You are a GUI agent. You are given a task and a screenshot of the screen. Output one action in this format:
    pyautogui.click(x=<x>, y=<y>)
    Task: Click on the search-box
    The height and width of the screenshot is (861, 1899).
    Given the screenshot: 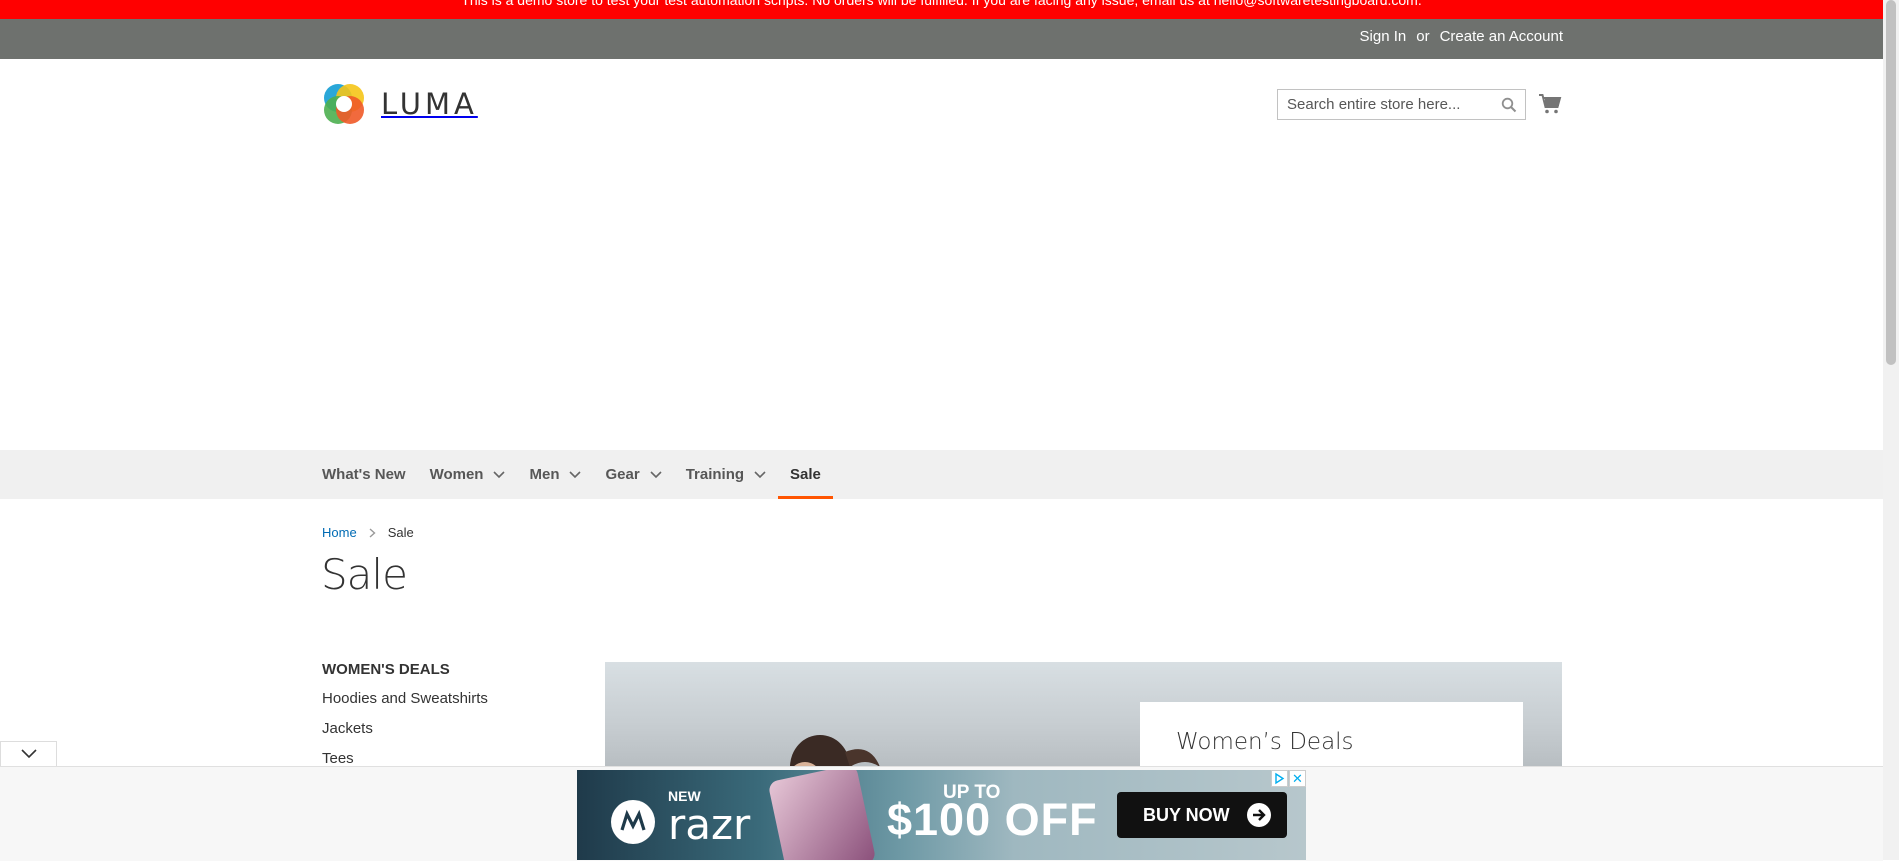 What is the action you would take?
    pyautogui.click(x=1401, y=104)
    